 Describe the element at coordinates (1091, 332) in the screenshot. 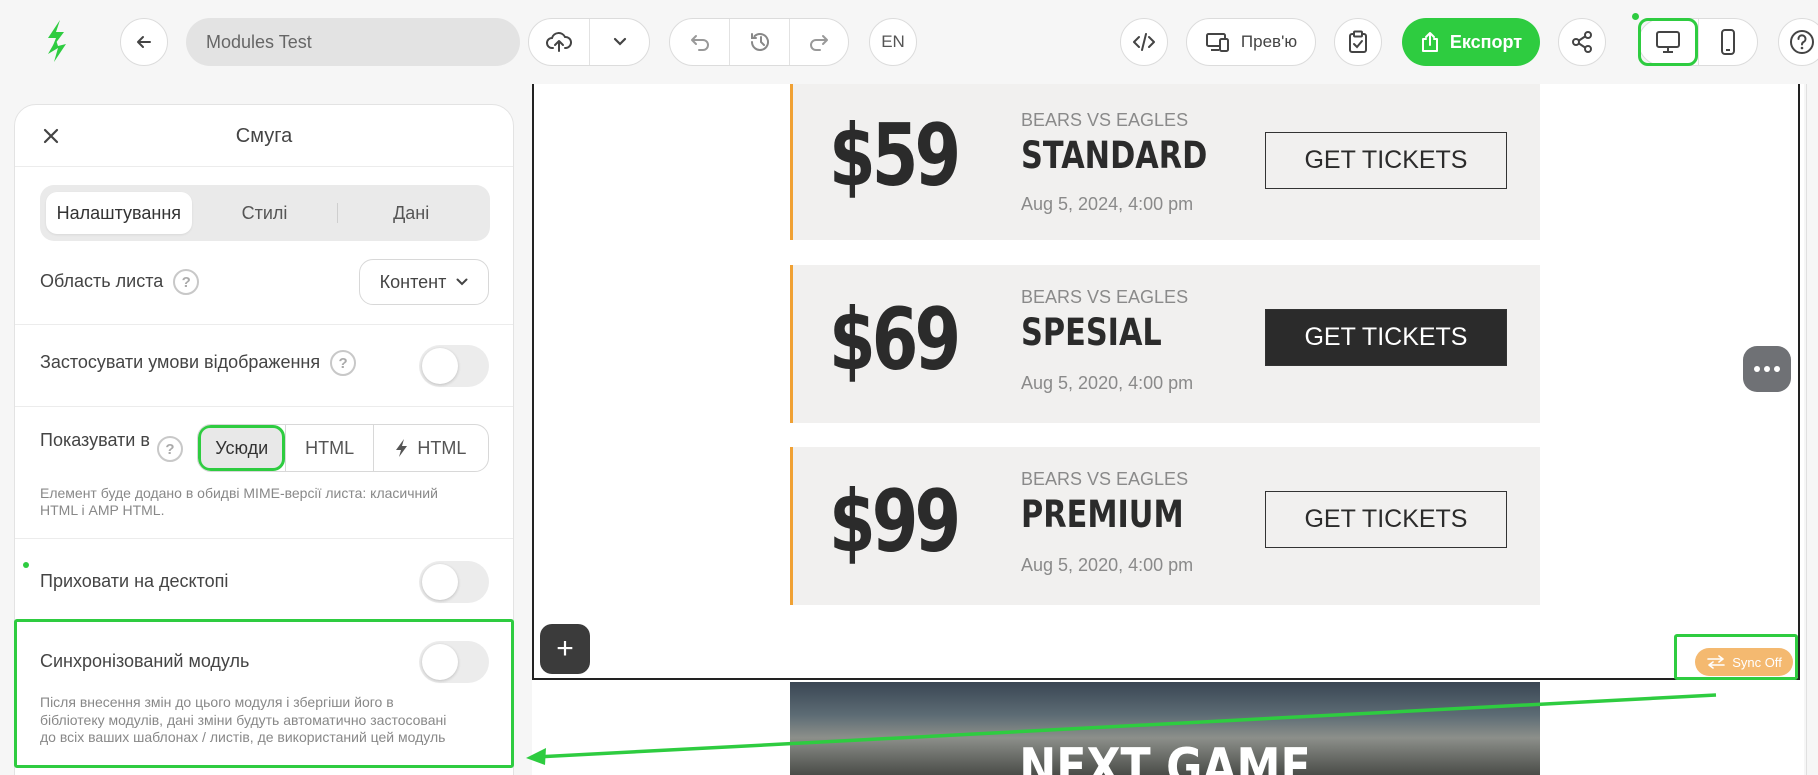

I see `ticket-tier: SPESIAL` at that location.